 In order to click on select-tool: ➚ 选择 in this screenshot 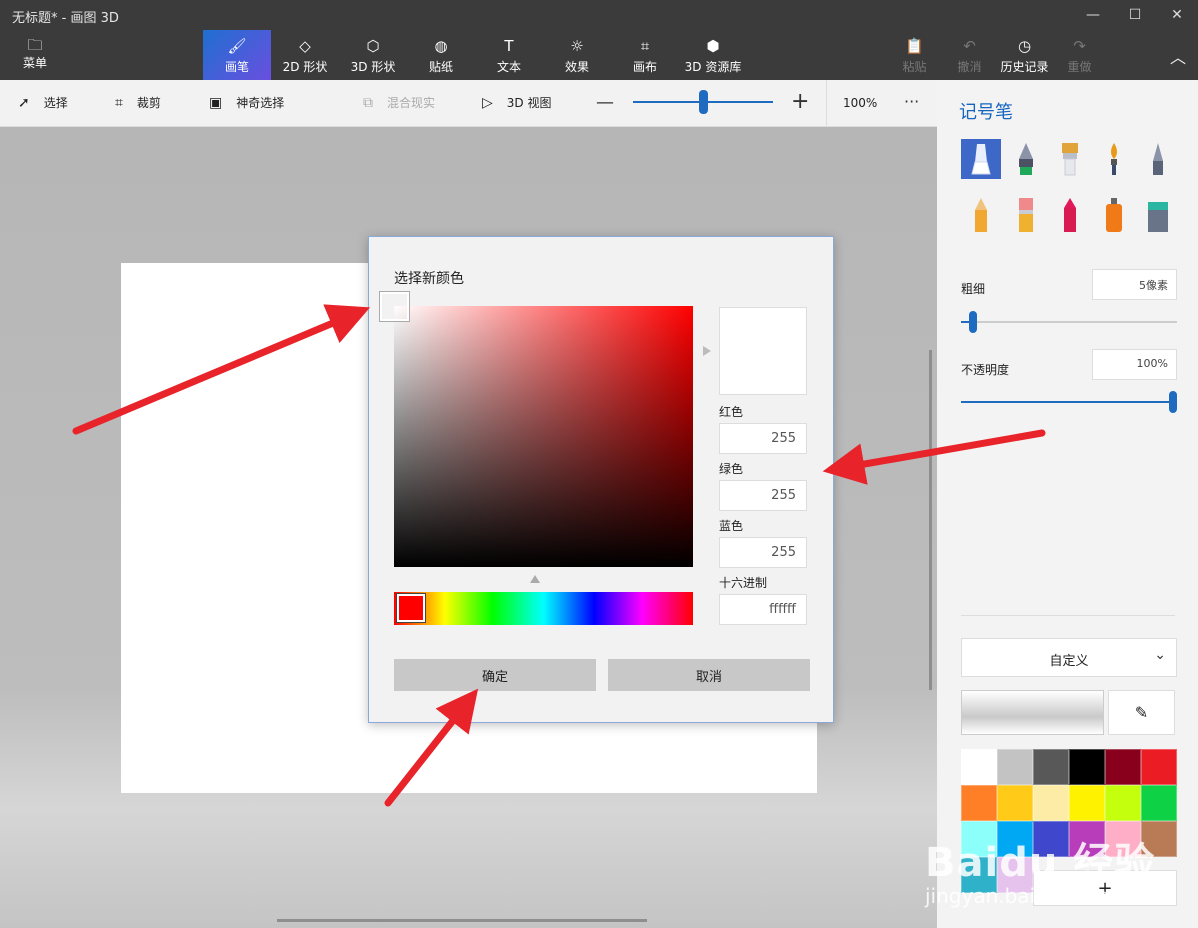, I will do `click(43, 102)`.